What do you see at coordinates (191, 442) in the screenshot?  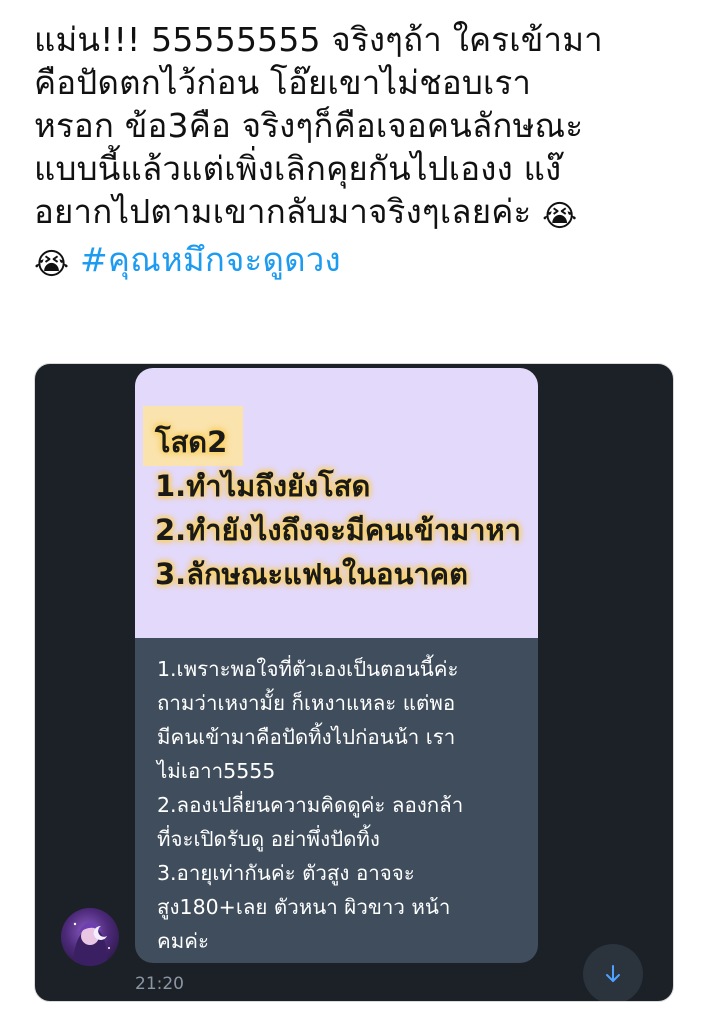 I see `image-line: โสด2` at bounding box center [191, 442].